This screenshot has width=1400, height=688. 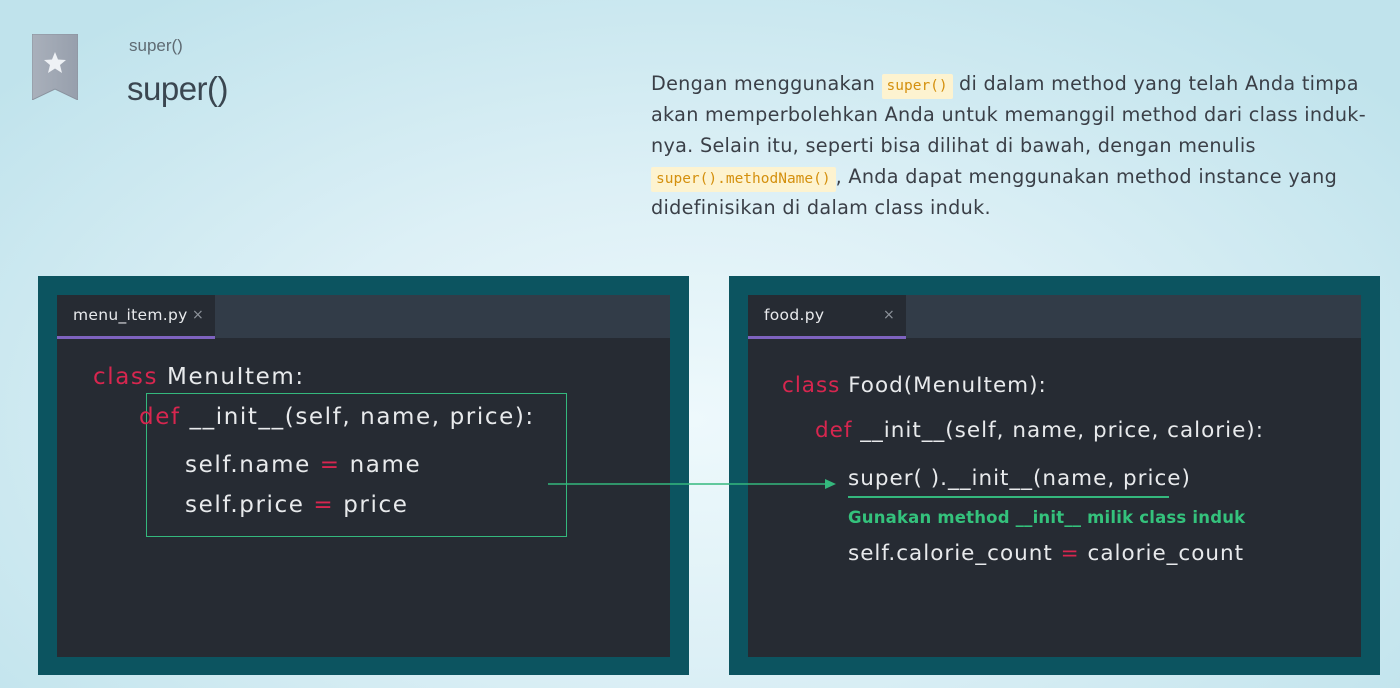 I want to click on arrow-right-icon, so click(x=692, y=484).